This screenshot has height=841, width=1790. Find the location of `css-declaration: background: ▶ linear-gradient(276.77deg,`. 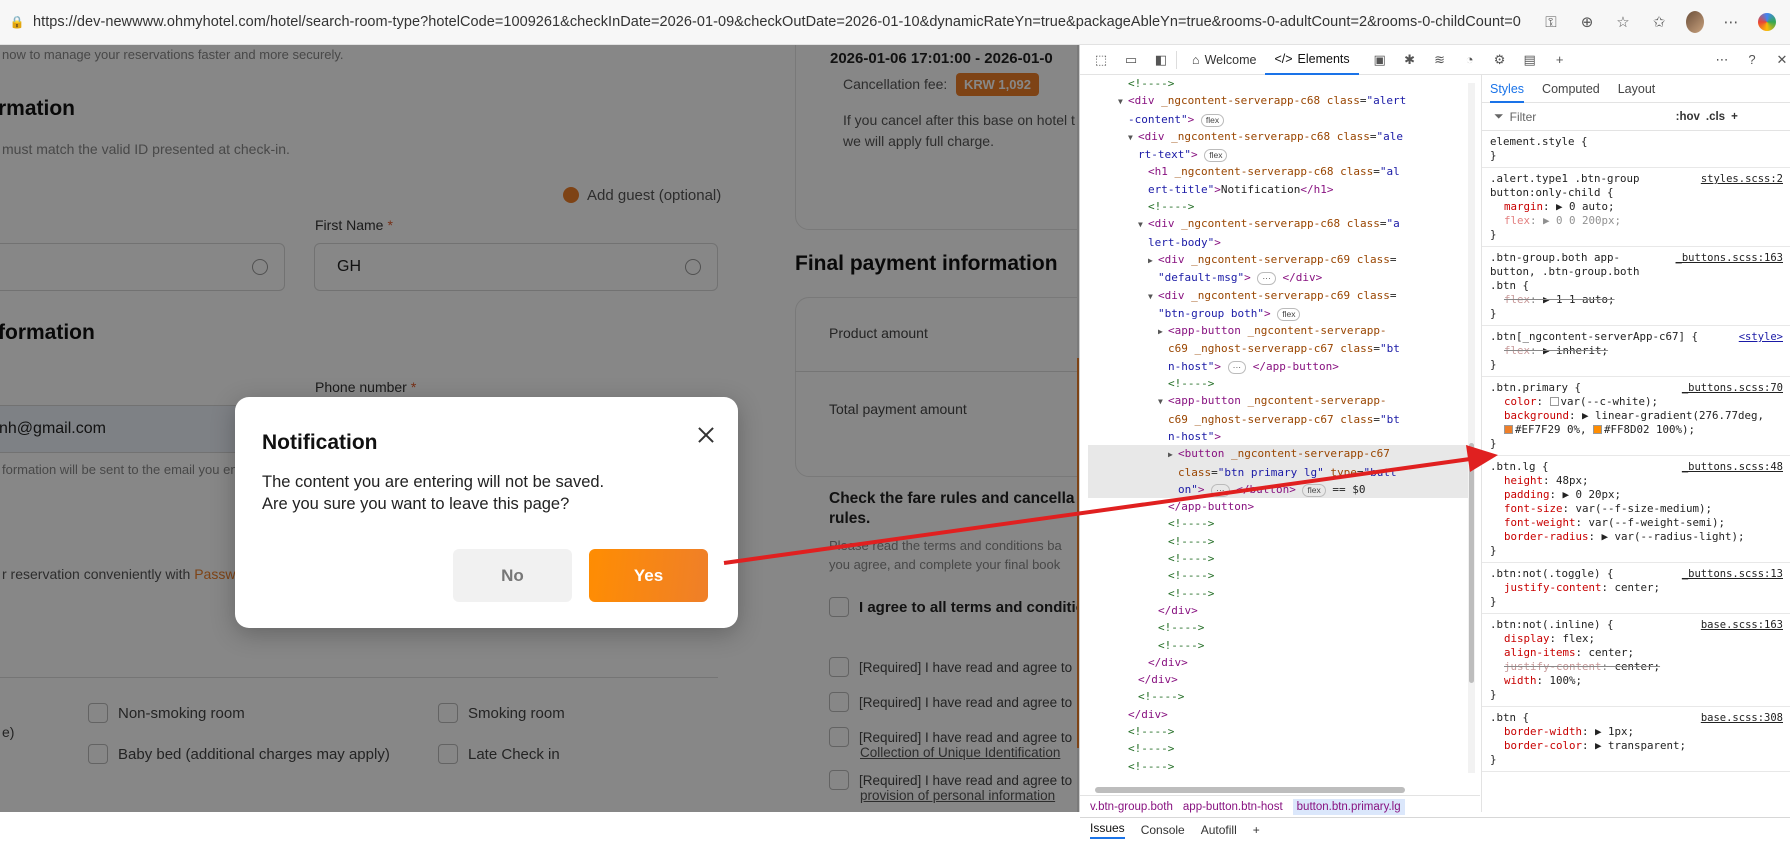

css-declaration: background: ▶ linear-gradient(276.77deg, is located at coordinates (1636, 416).